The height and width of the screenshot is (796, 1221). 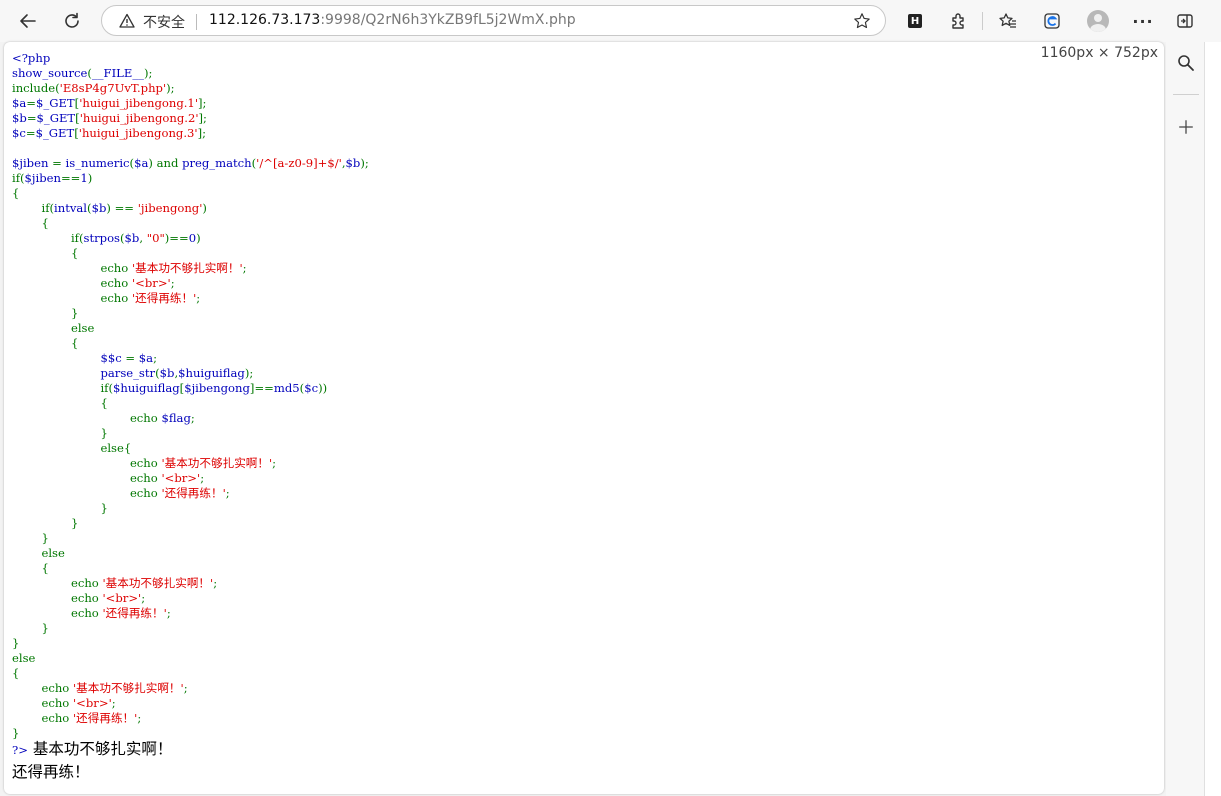 I want to click on favorites-button, so click(x=1008, y=21).